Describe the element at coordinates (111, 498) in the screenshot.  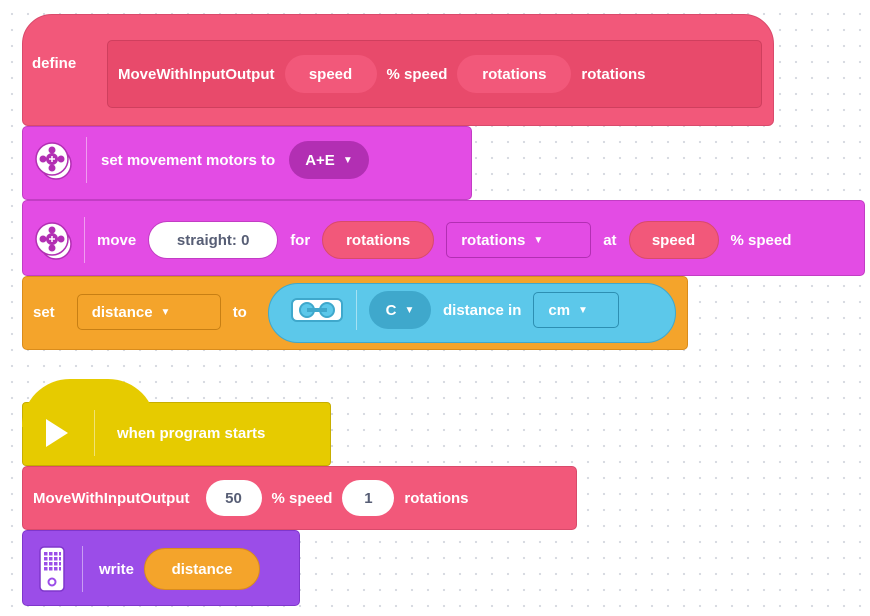
I see `call-block-name: MoveWithInputOutput` at that location.